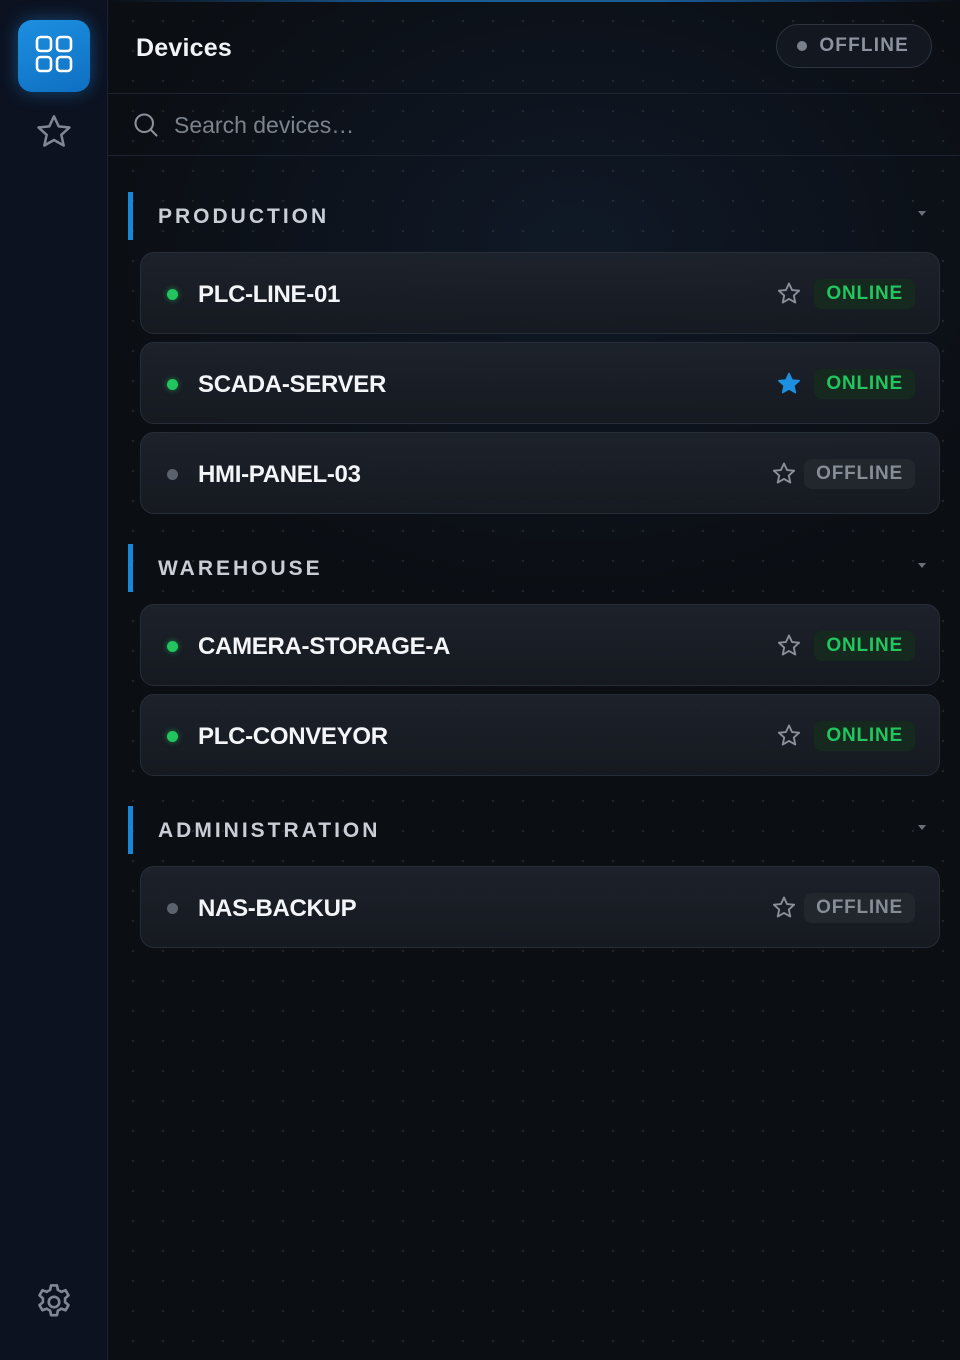 This screenshot has width=960, height=1360. Describe the element at coordinates (184, 48) in the screenshot. I see `page-title: Devices` at that location.